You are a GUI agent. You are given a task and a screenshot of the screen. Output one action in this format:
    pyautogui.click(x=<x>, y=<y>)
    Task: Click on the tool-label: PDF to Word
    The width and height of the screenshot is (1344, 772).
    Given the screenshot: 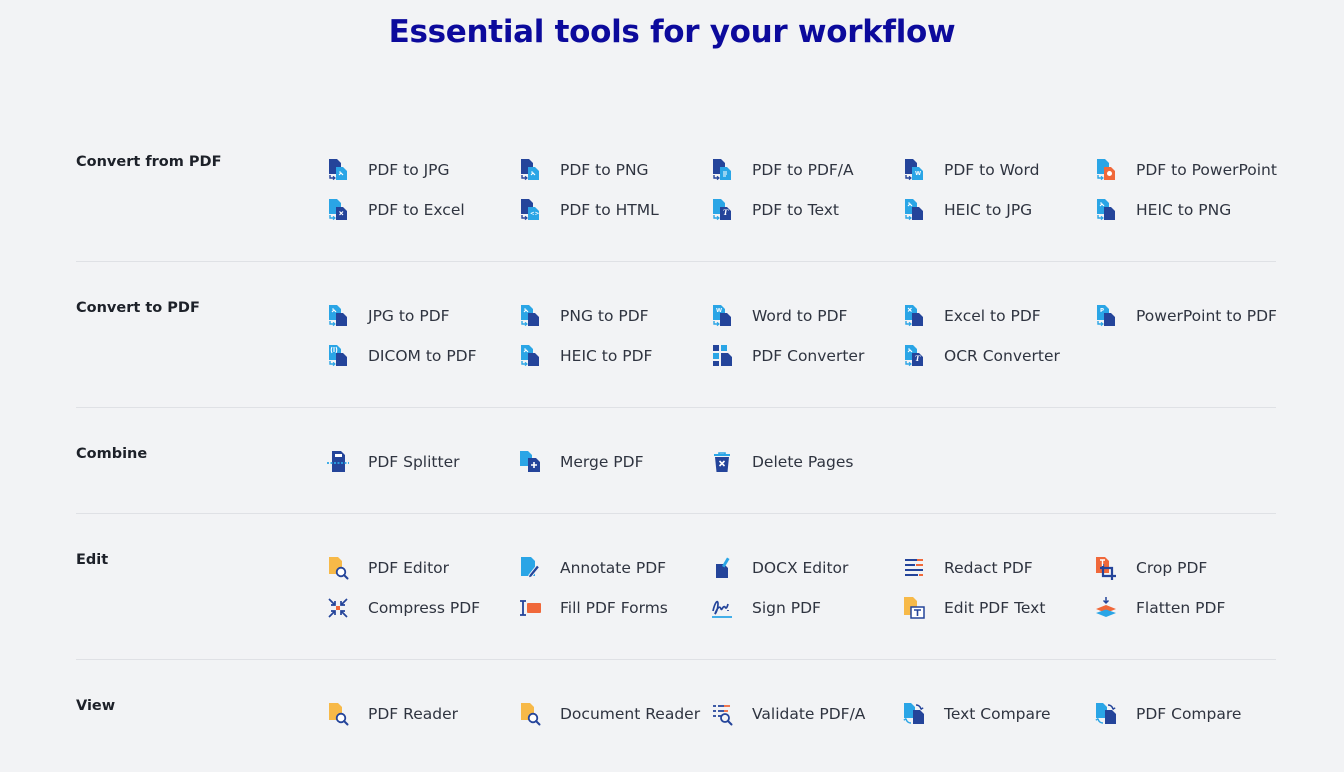 What is the action you would take?
    pyautogui.click(x=992, y=170)
    